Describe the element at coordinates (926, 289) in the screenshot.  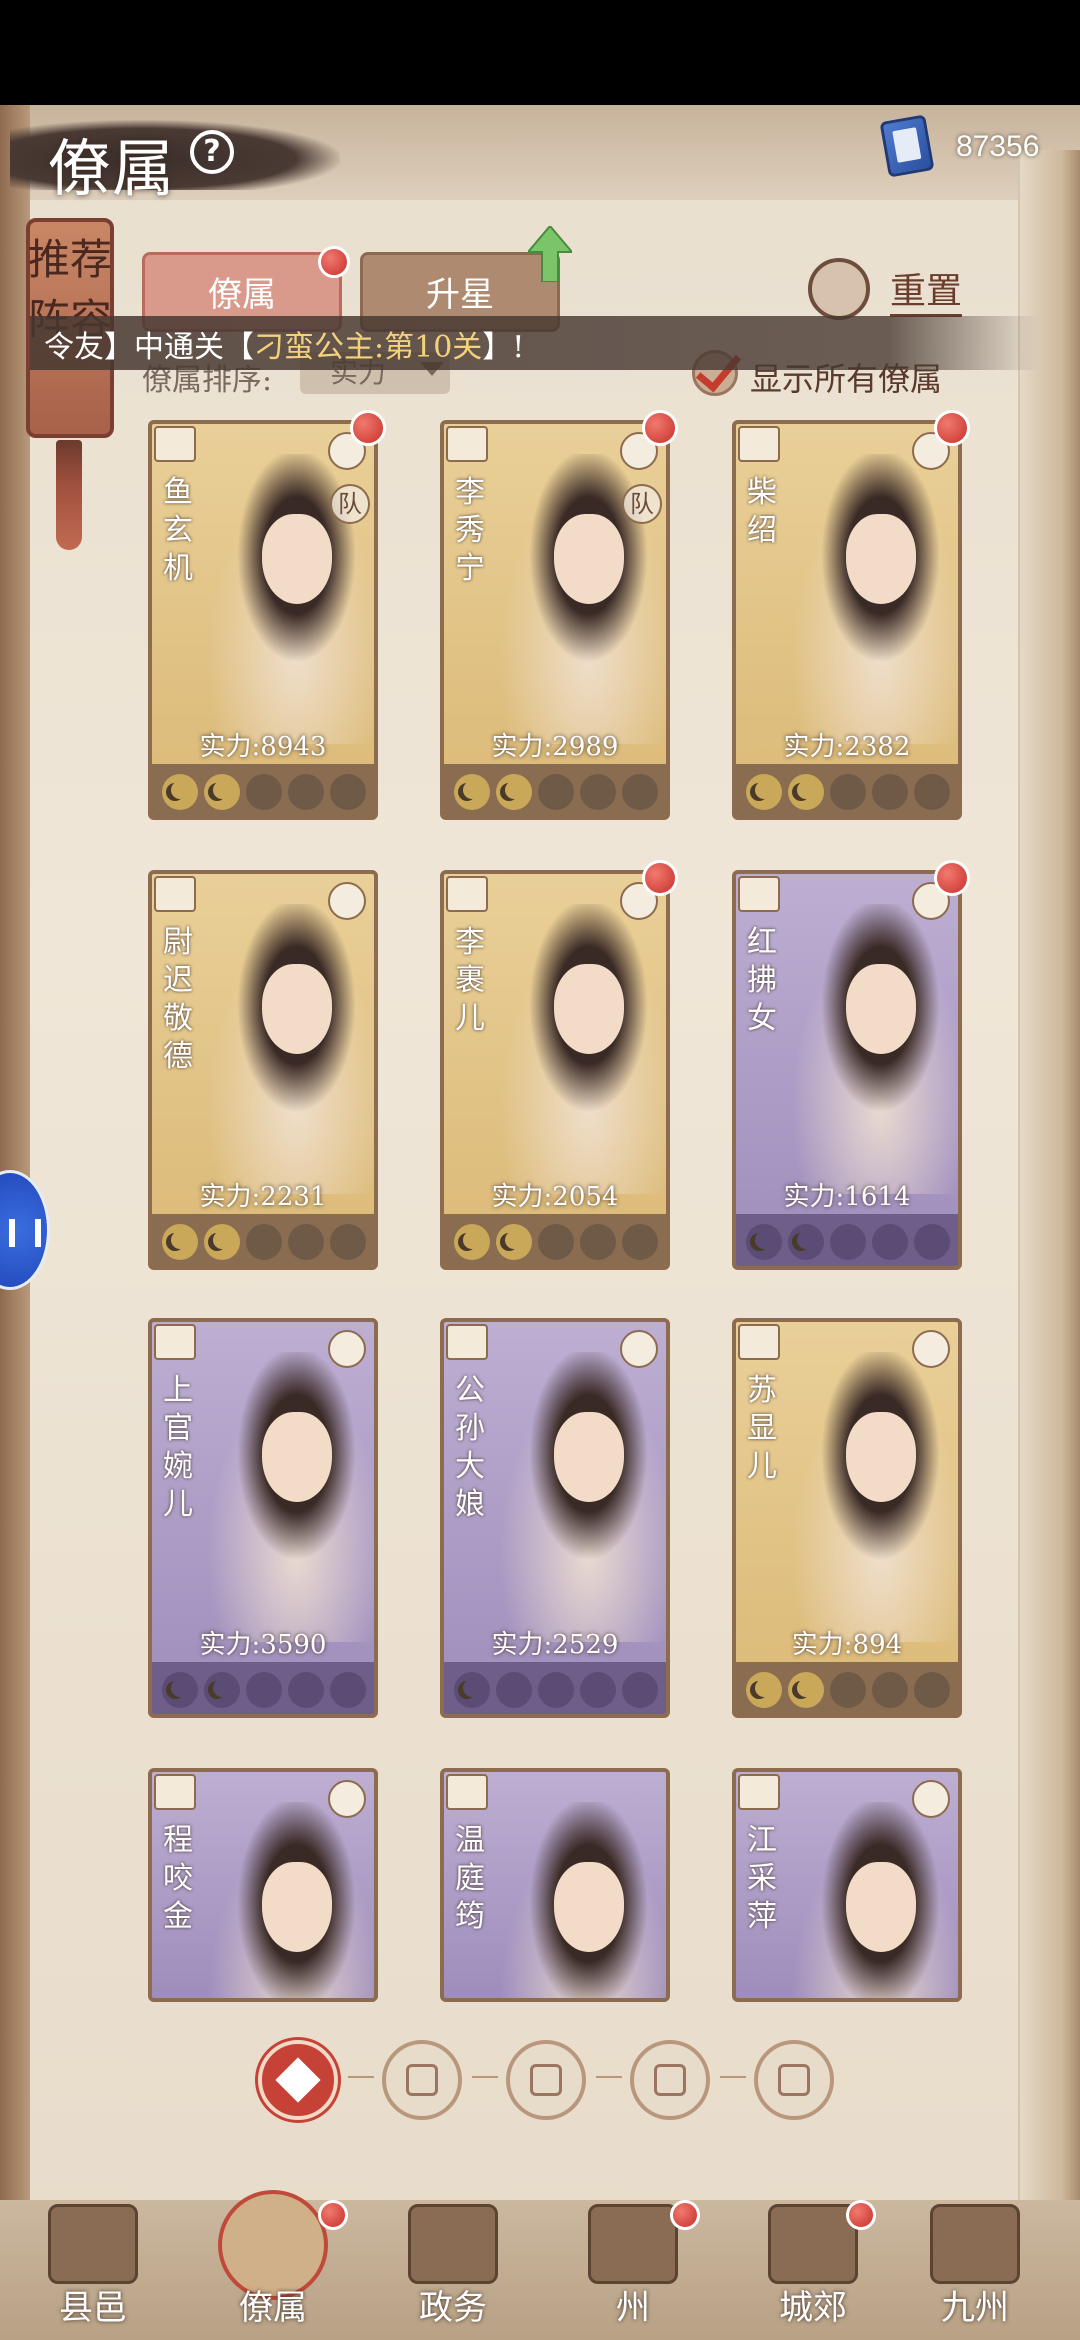
I see `reset-button: 重置` at that location.